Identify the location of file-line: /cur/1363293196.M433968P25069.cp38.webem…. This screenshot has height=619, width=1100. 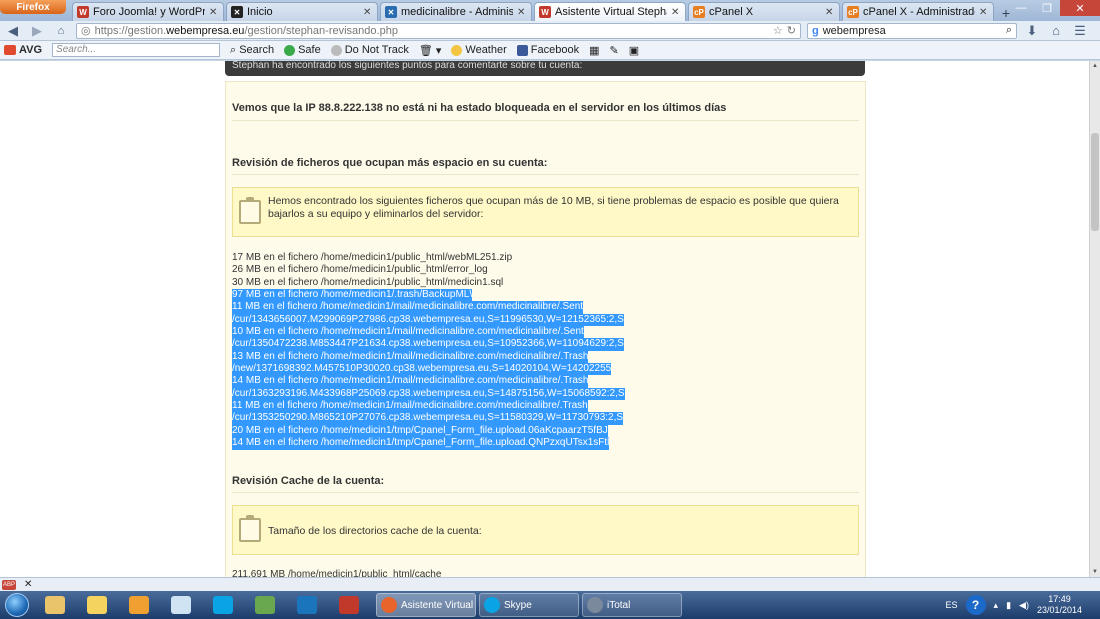
(428, 394).